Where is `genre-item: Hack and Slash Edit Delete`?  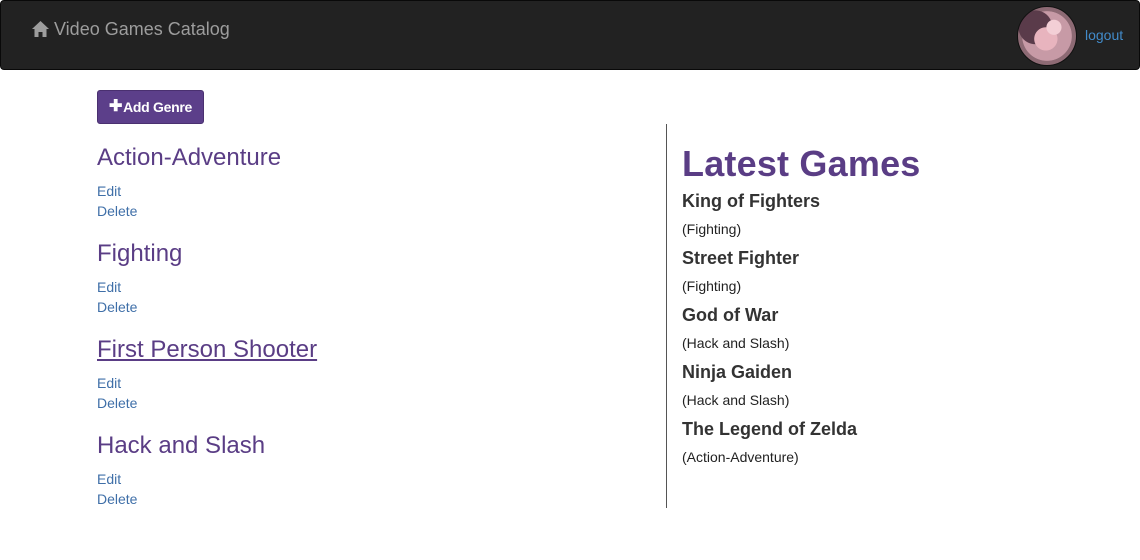
genre-item: Hack and Slash Edit Delete is located at coordinates (377, 480).